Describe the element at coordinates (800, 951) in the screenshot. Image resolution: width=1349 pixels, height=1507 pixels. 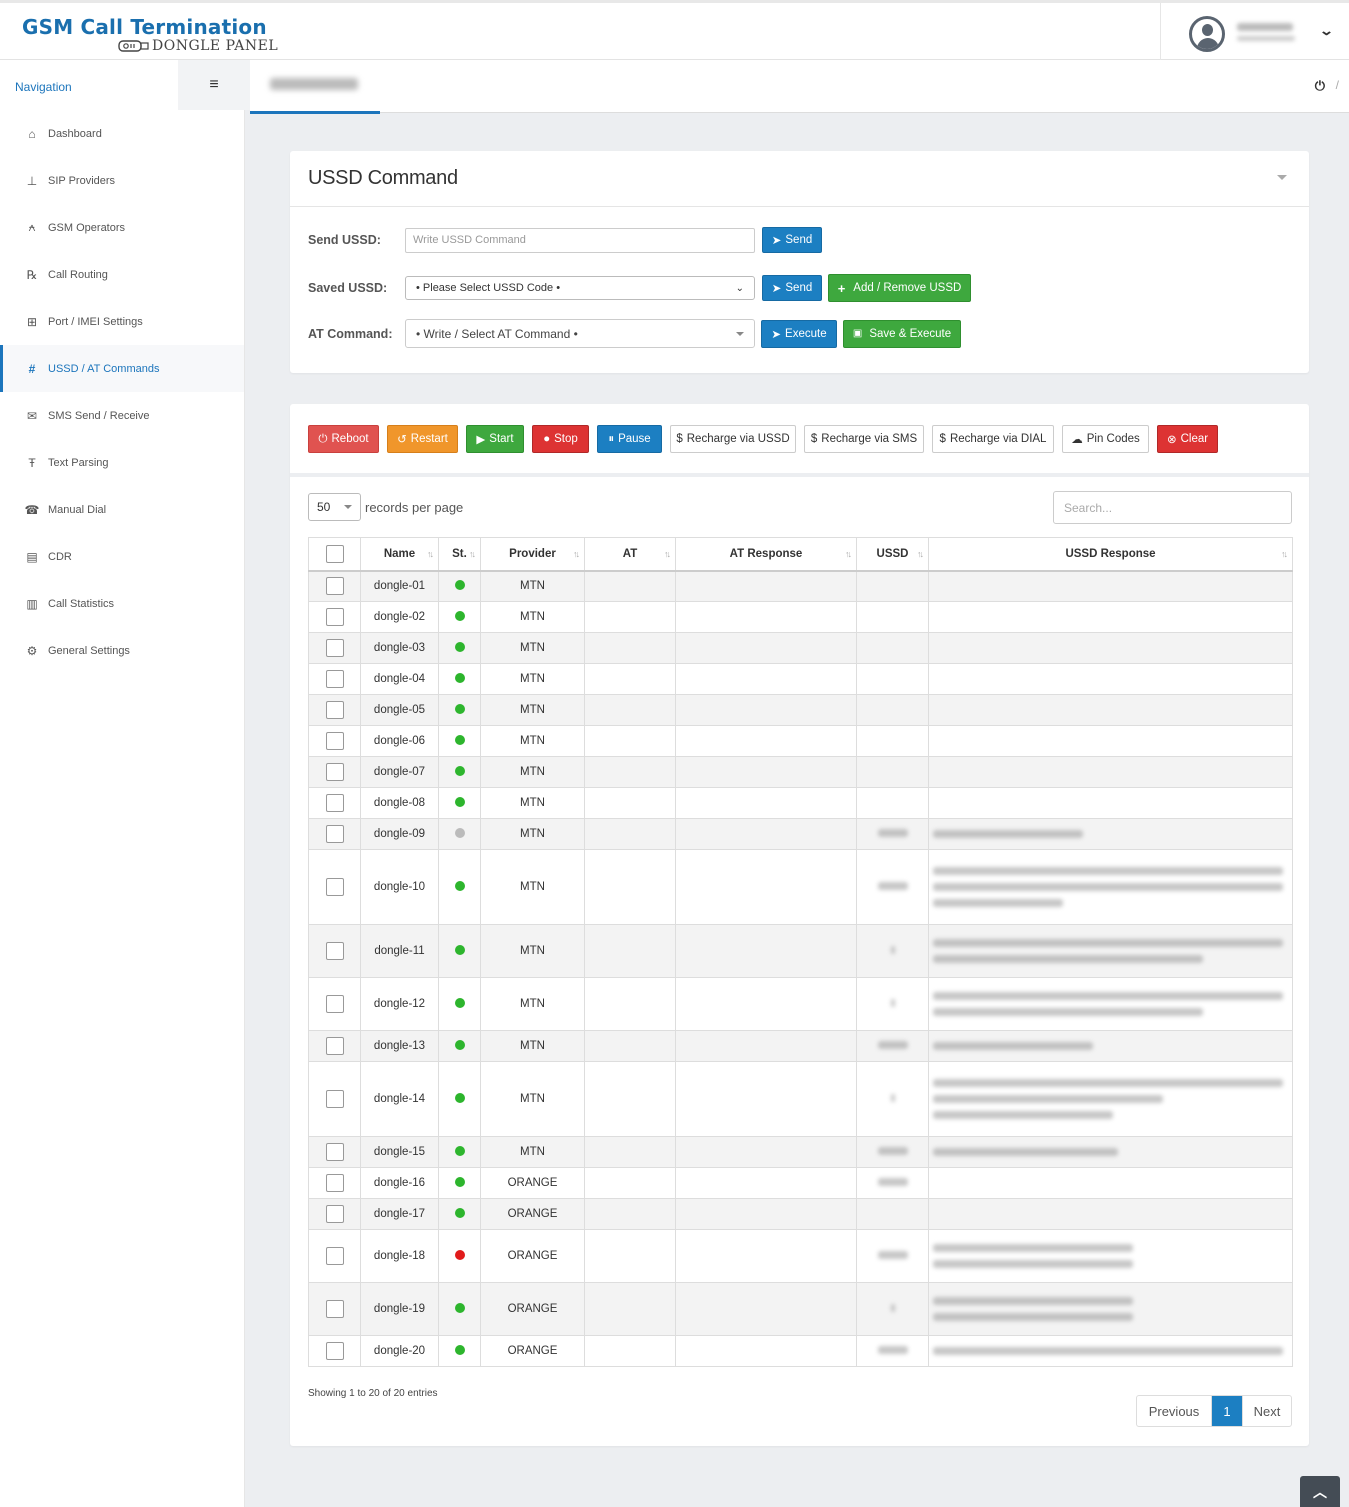
I see `table-row: dongle-11 MTN` at that location.